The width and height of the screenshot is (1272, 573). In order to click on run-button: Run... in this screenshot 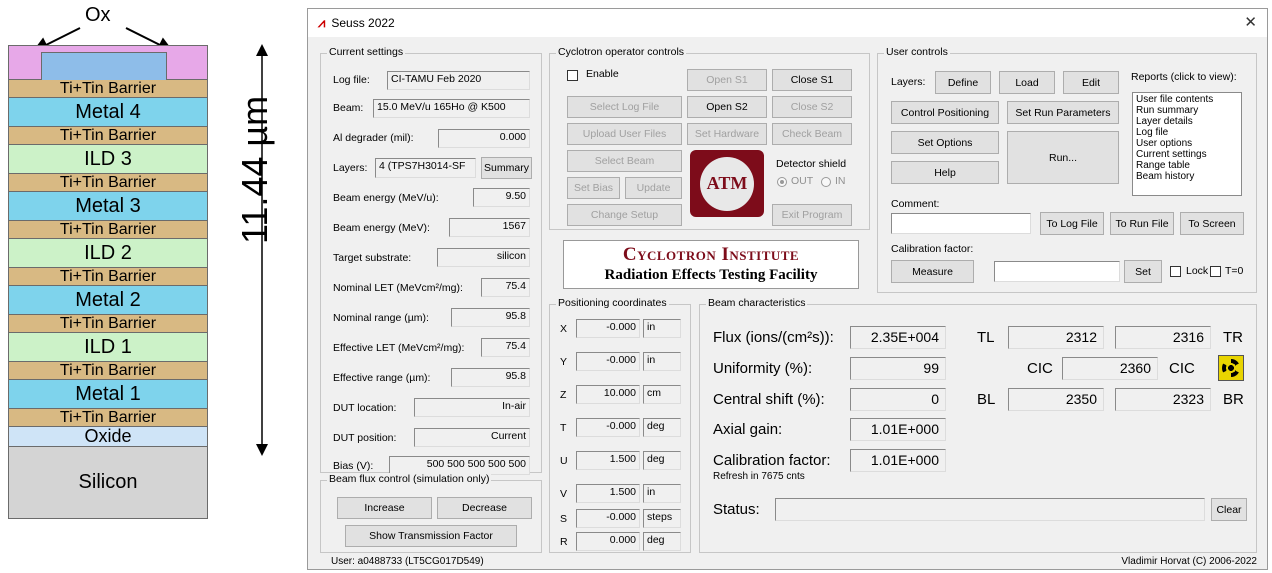, I will do `click(1063, 157)`.